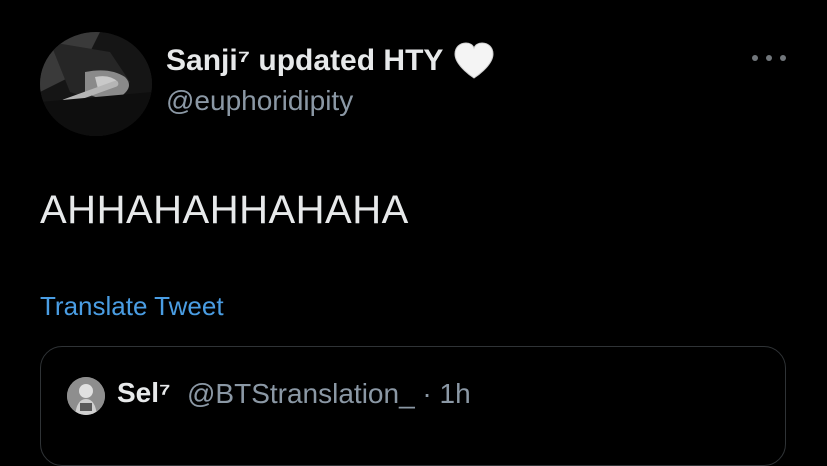 The width and height of the screenshot is (827, 466). What do you see at coordinates (305, 60) in the screenshot?
I see `author-name-text: Sanji⁷ updated HTY` at bounding box center [305, 60].